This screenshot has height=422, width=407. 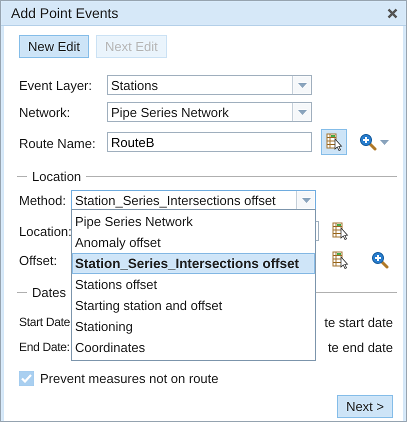 I want to click on field-label: Event Layer:, so click(x=56, y=85).